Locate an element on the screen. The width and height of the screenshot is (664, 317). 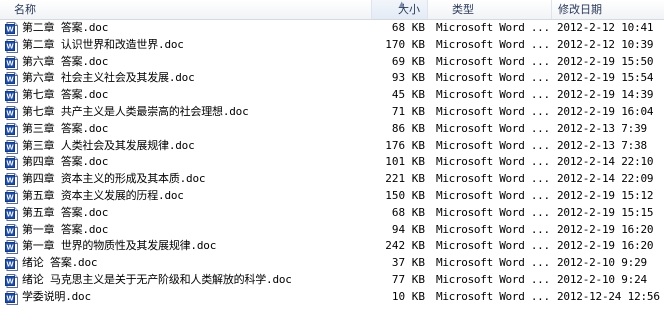
file-date-modified: 2012-2-12 10:39 is located at coordinates (605, 44).